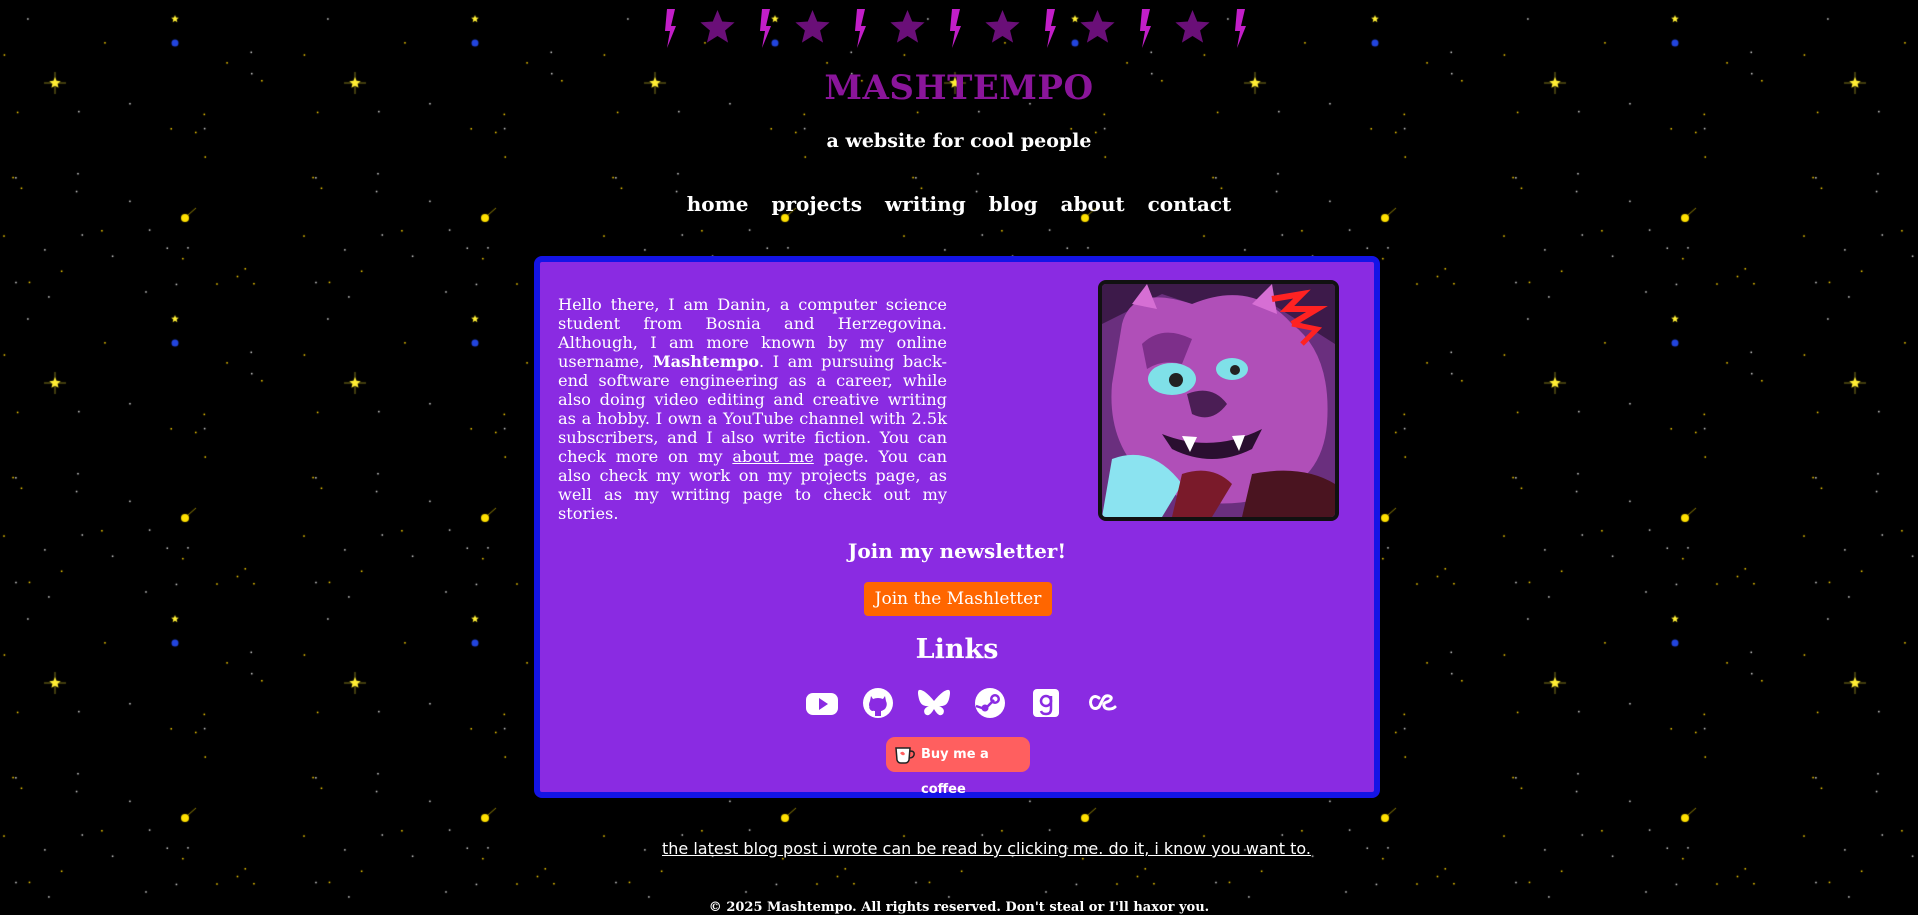 This screenshot has width=1918, height=915. Describe the element at coordinates (959, 88) in the screenshot. I see `site-title: MASHTEMPO` at that location.